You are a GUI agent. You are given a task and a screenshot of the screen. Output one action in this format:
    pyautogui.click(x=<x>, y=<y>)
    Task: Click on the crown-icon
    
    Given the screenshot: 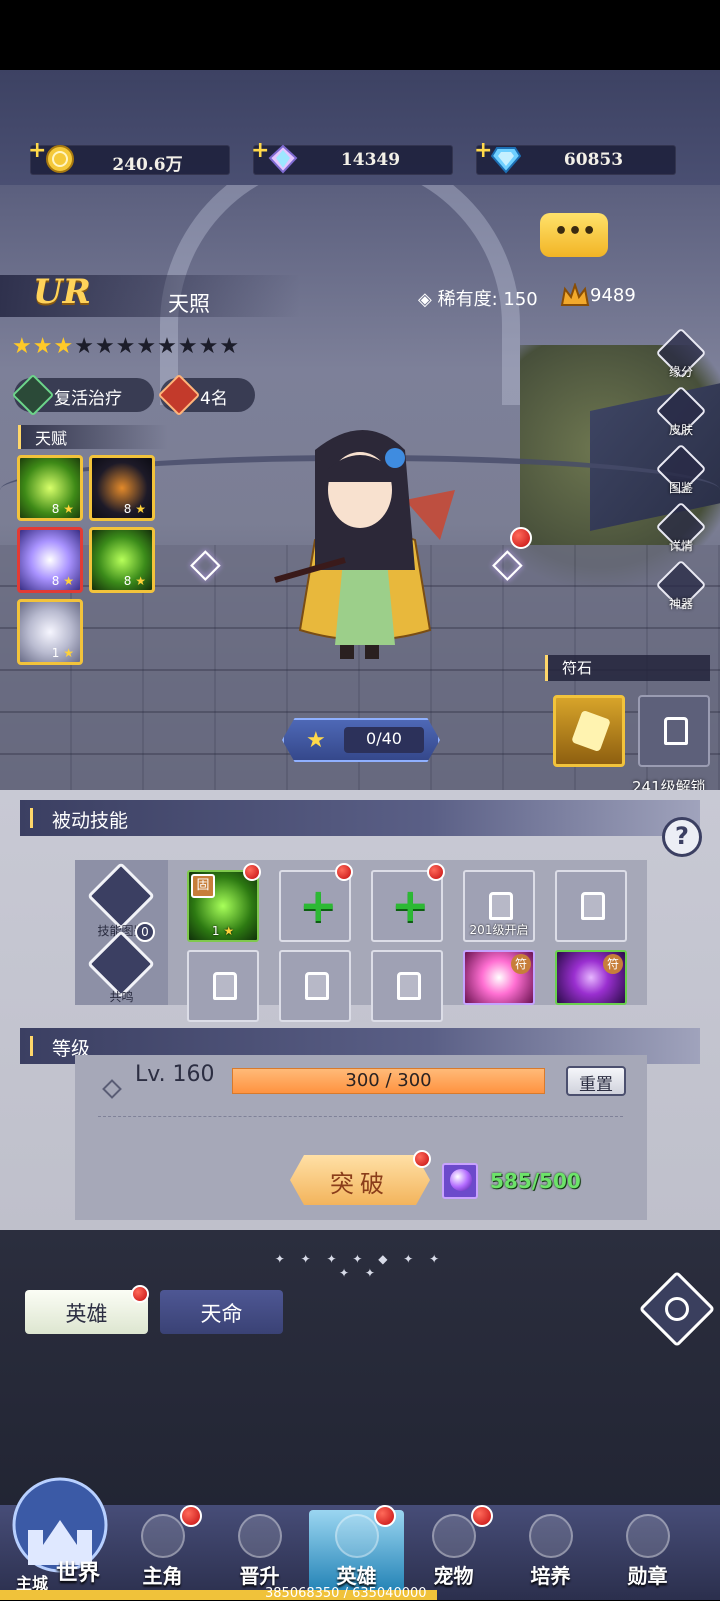 What is the action you would take?
    pyautogui.click(x=575, y=294)
    